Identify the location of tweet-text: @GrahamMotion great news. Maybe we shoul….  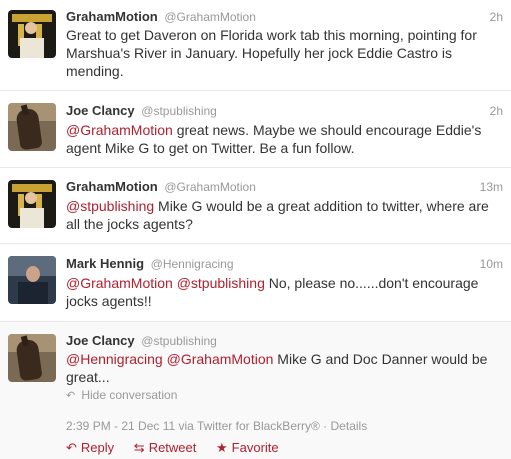
(281, 139).